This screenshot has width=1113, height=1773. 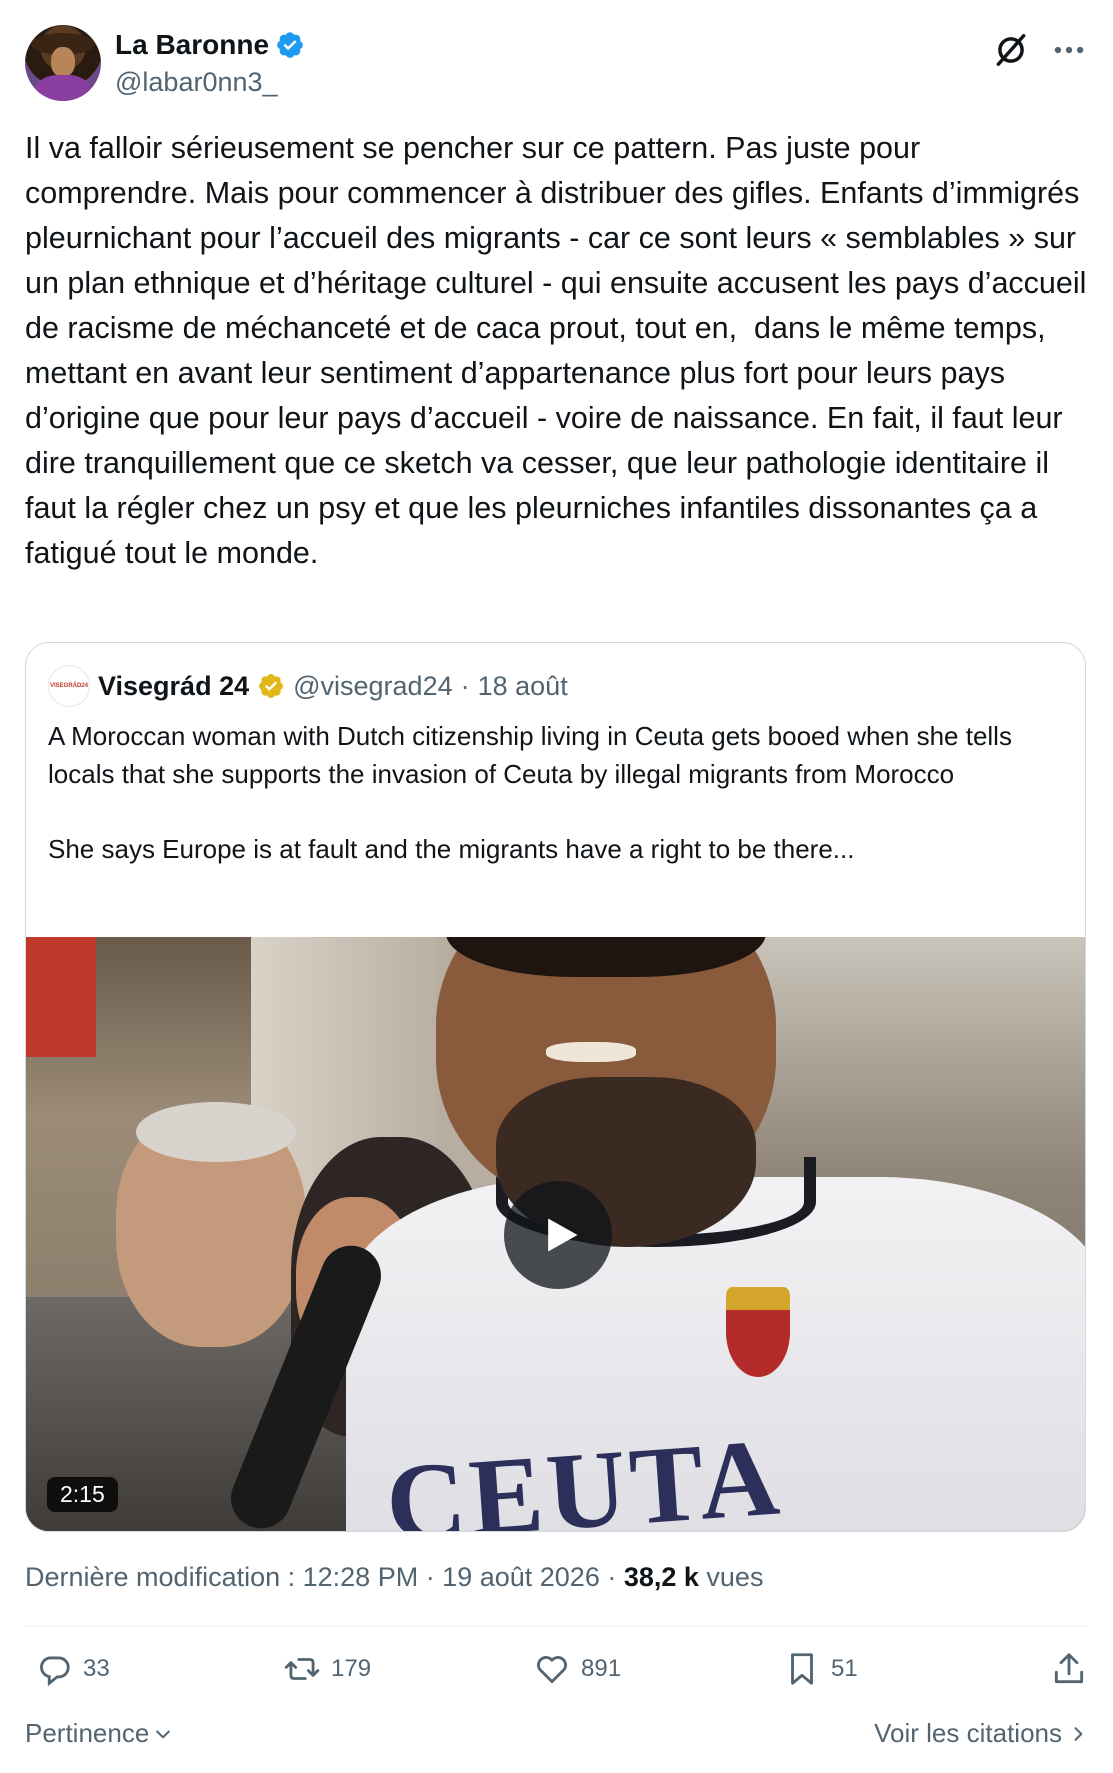 I want to click on verified-badge-icon, so click(x=290, y=45).